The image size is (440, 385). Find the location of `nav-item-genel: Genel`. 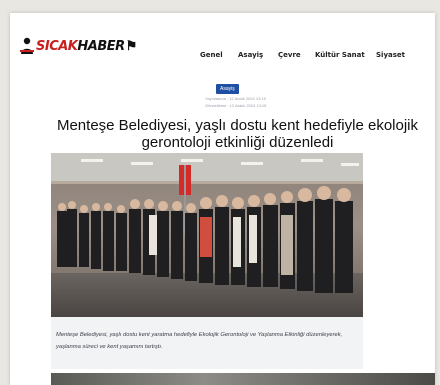

nav-item-genel: Genel is located at coordinates (211, 55).